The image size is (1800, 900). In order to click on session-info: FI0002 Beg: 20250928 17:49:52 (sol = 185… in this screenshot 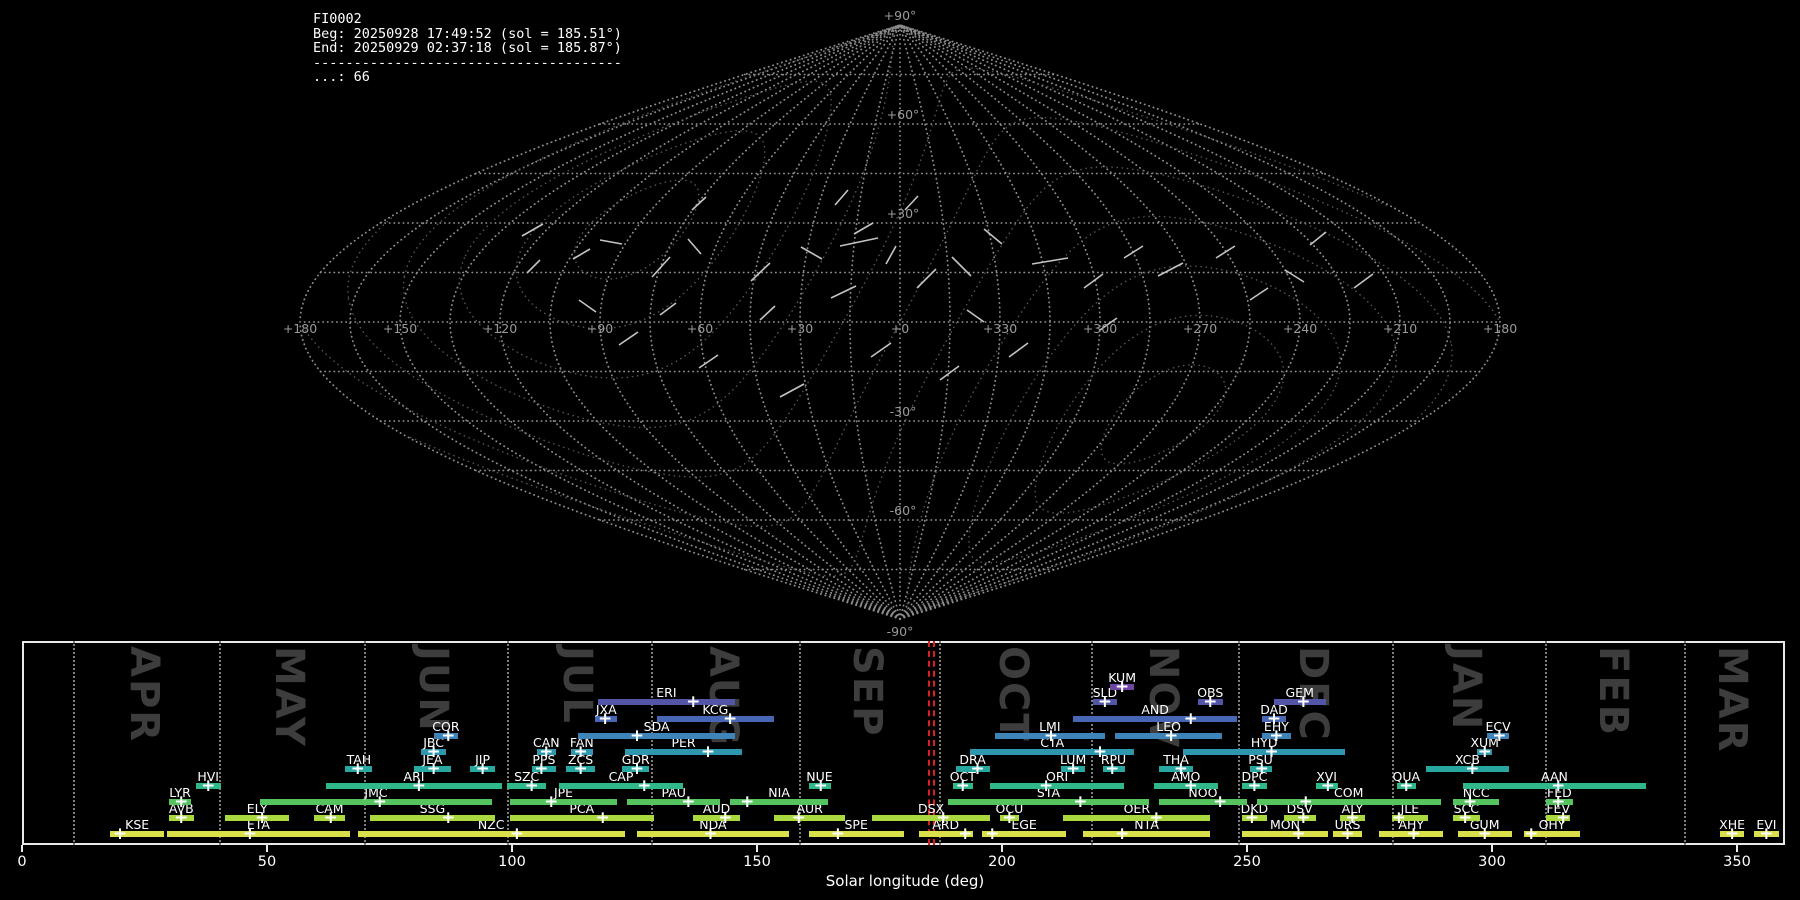, I will do `click(467, 48)`.